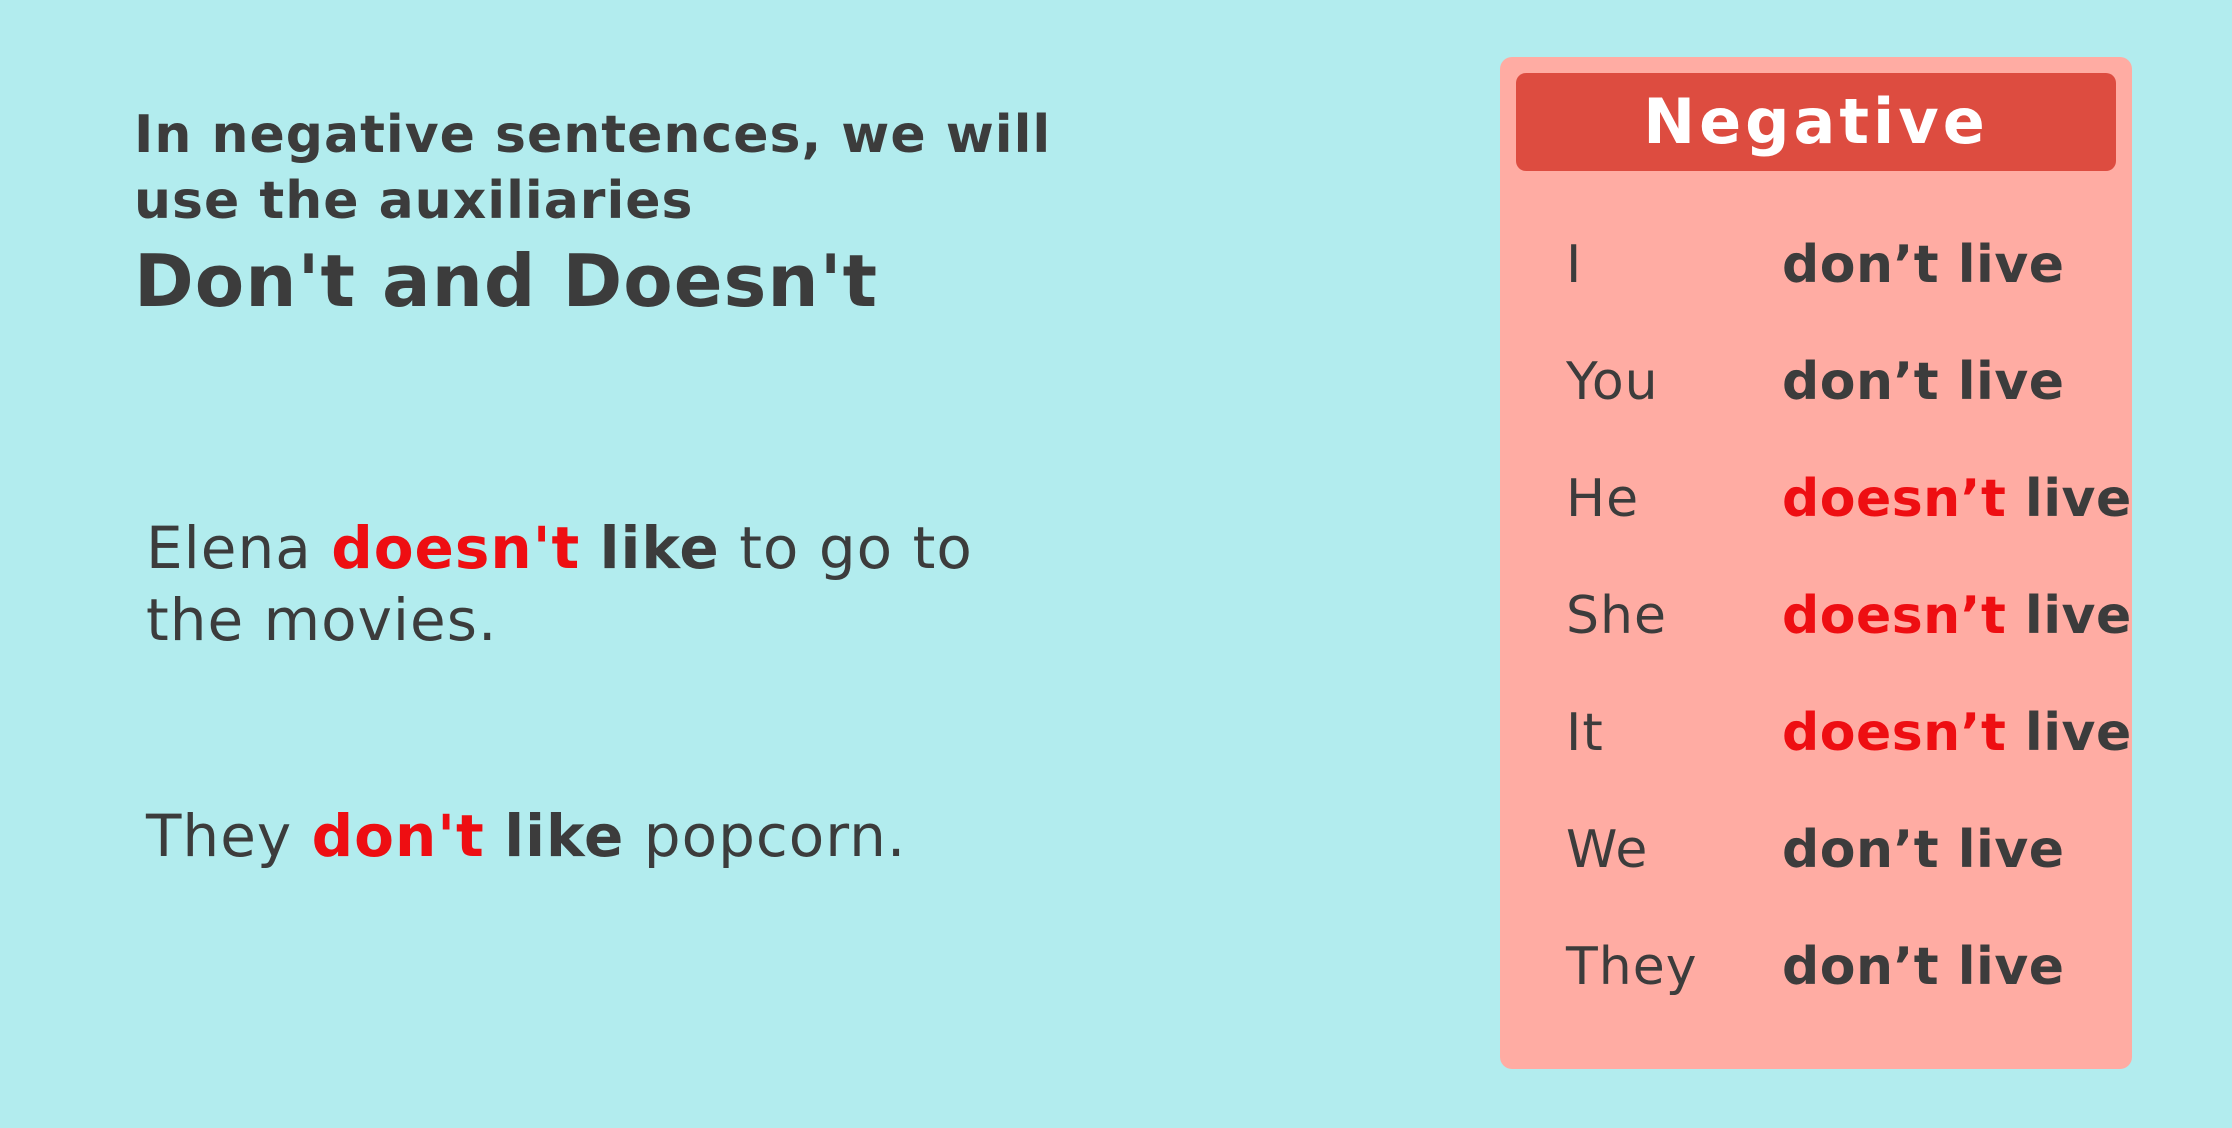  I want to click on conjugation-row: He doesn’t live, so click(1816, 499).